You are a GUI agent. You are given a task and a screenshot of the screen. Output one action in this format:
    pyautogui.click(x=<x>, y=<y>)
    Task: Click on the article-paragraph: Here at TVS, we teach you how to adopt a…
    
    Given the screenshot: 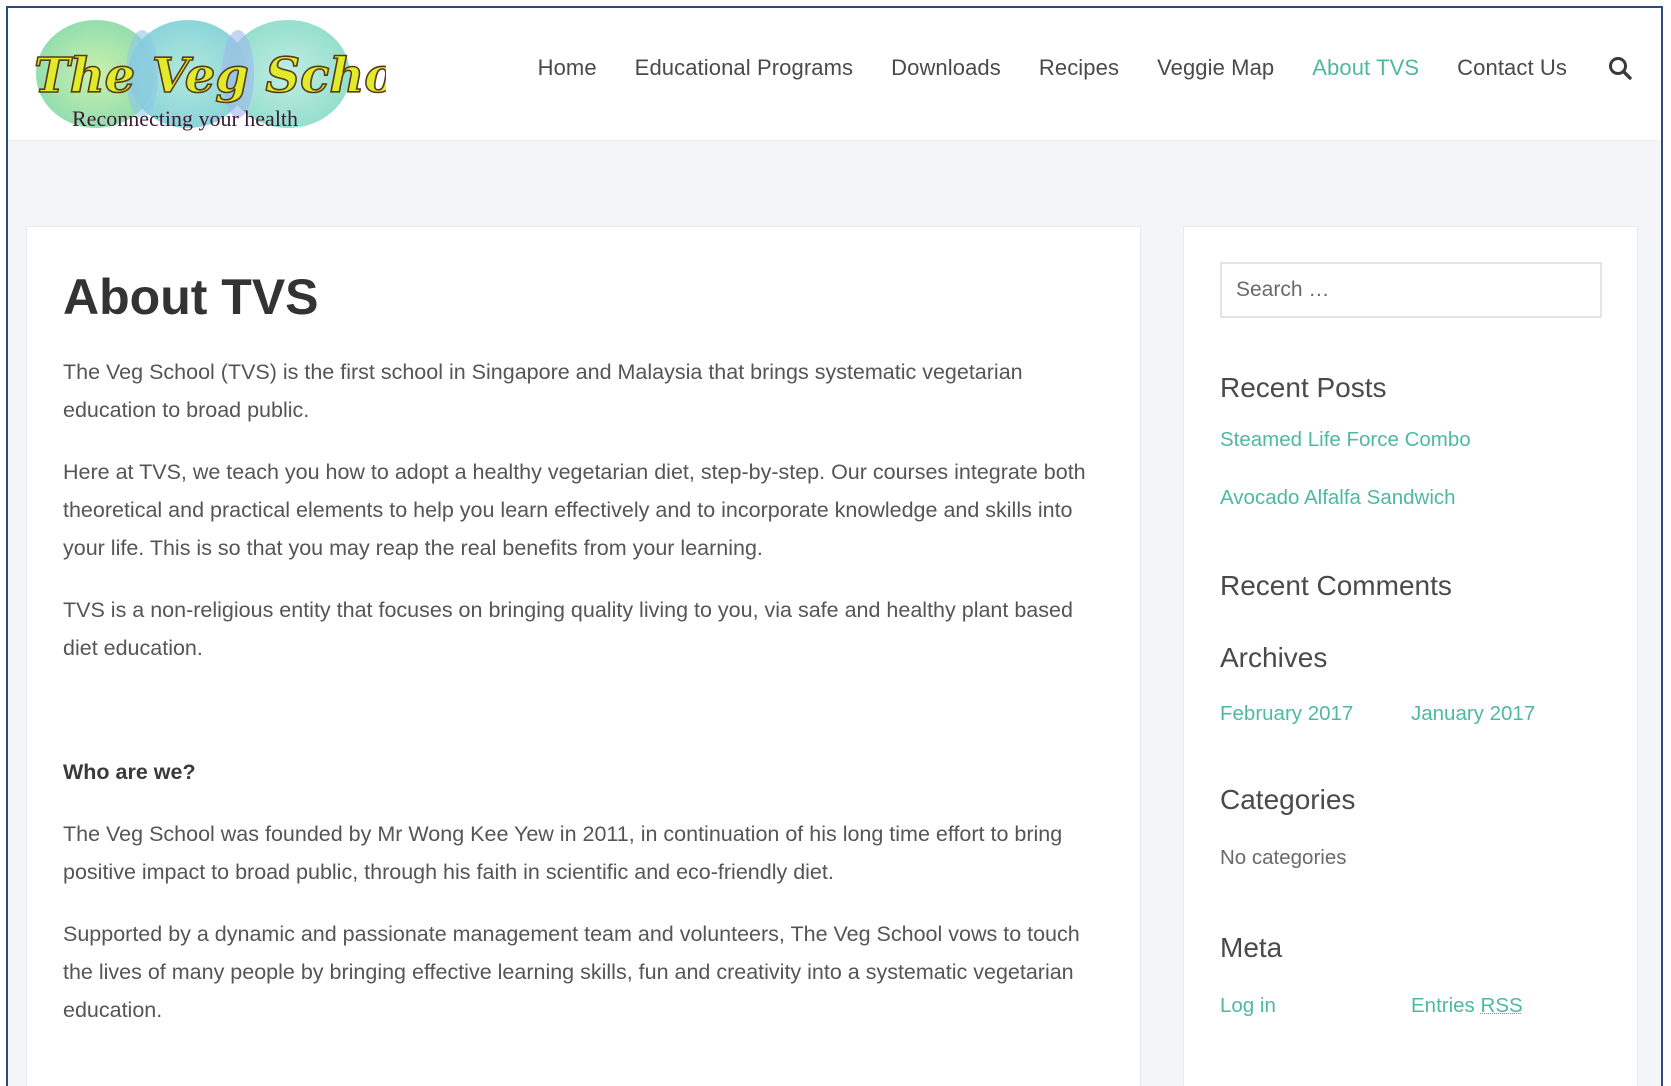 What is the action you would take?
    pyautogui.click(x=574, y=510)
    